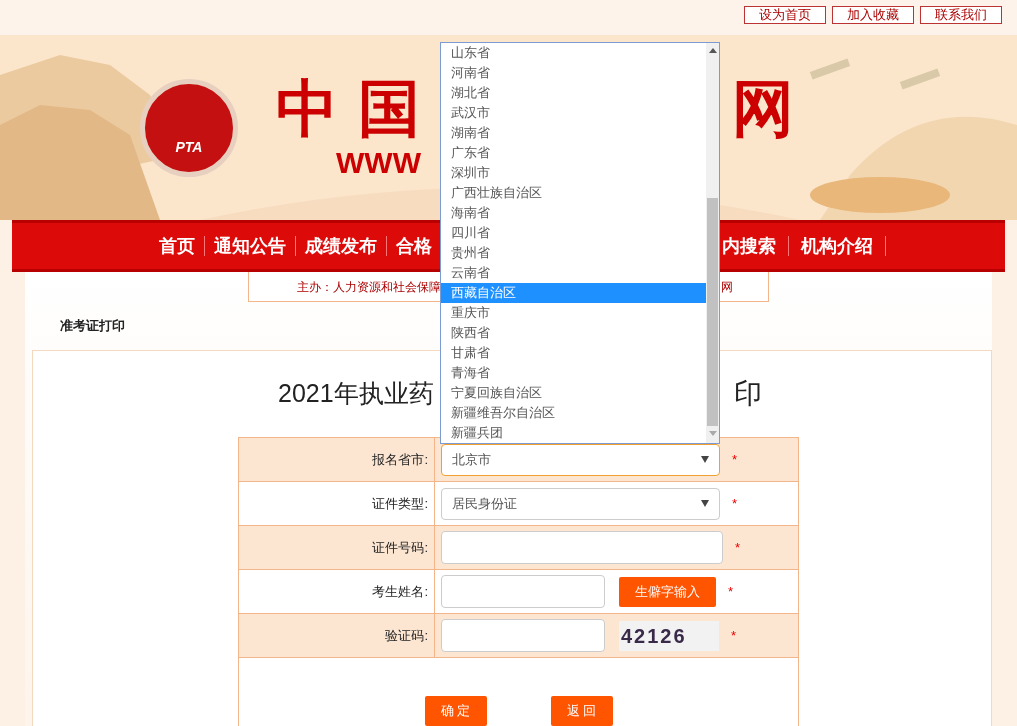 This screenshot has width=1017, height=726. I want to click on field-label: 考生姓名:, so click(400, 591).